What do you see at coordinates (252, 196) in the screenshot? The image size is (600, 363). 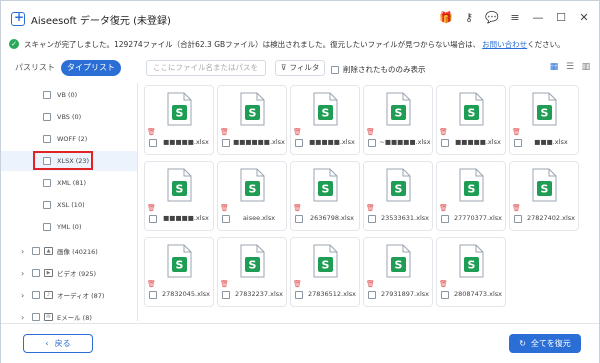 I see `file-card: S 🗑 aisee.xlsx` at bounding box center [252, 196].